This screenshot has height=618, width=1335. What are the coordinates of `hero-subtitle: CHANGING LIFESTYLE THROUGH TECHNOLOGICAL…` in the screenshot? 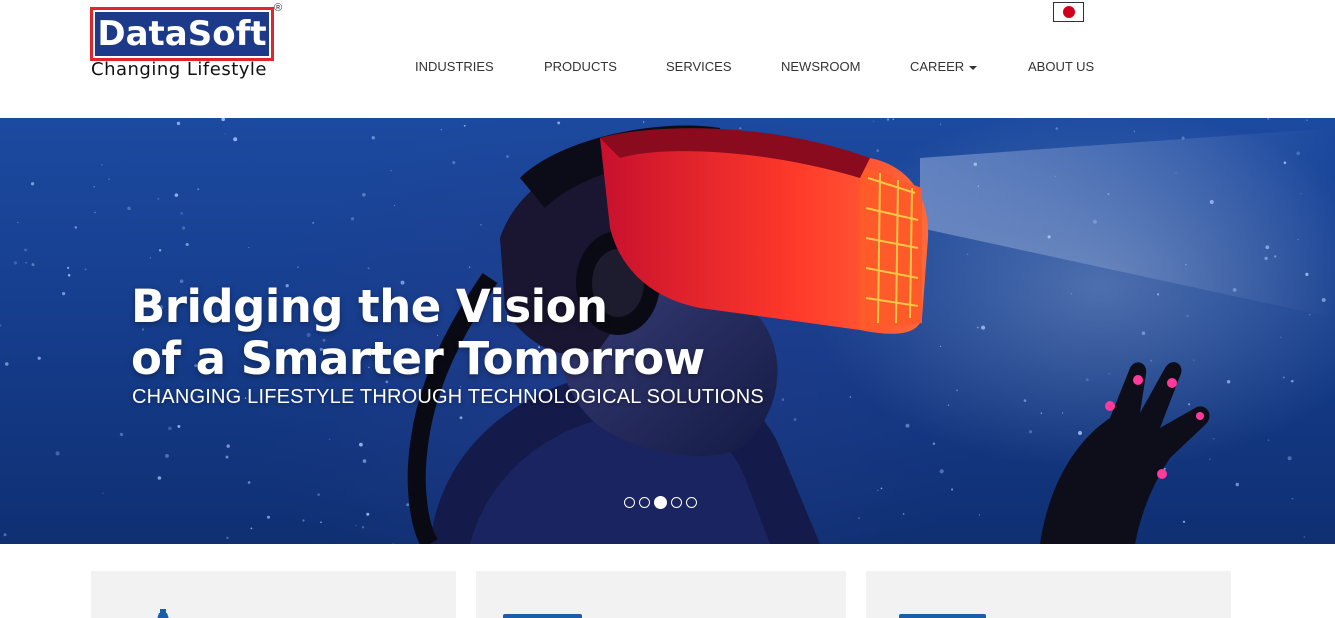 It's located at (448, 397).